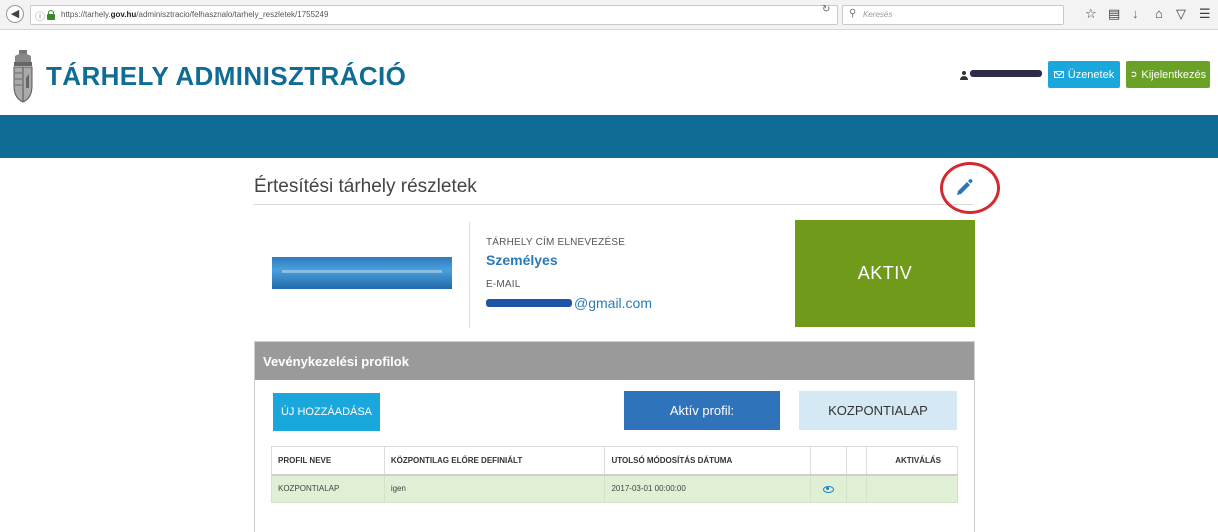 Image resolution: width=1218 pixels, height=532 pixels. Describe the element at coordinates (226, 76) in the screenshot. I see `site-title: TÁRHELY ADMINISZTRÁCIÓ` at that location.